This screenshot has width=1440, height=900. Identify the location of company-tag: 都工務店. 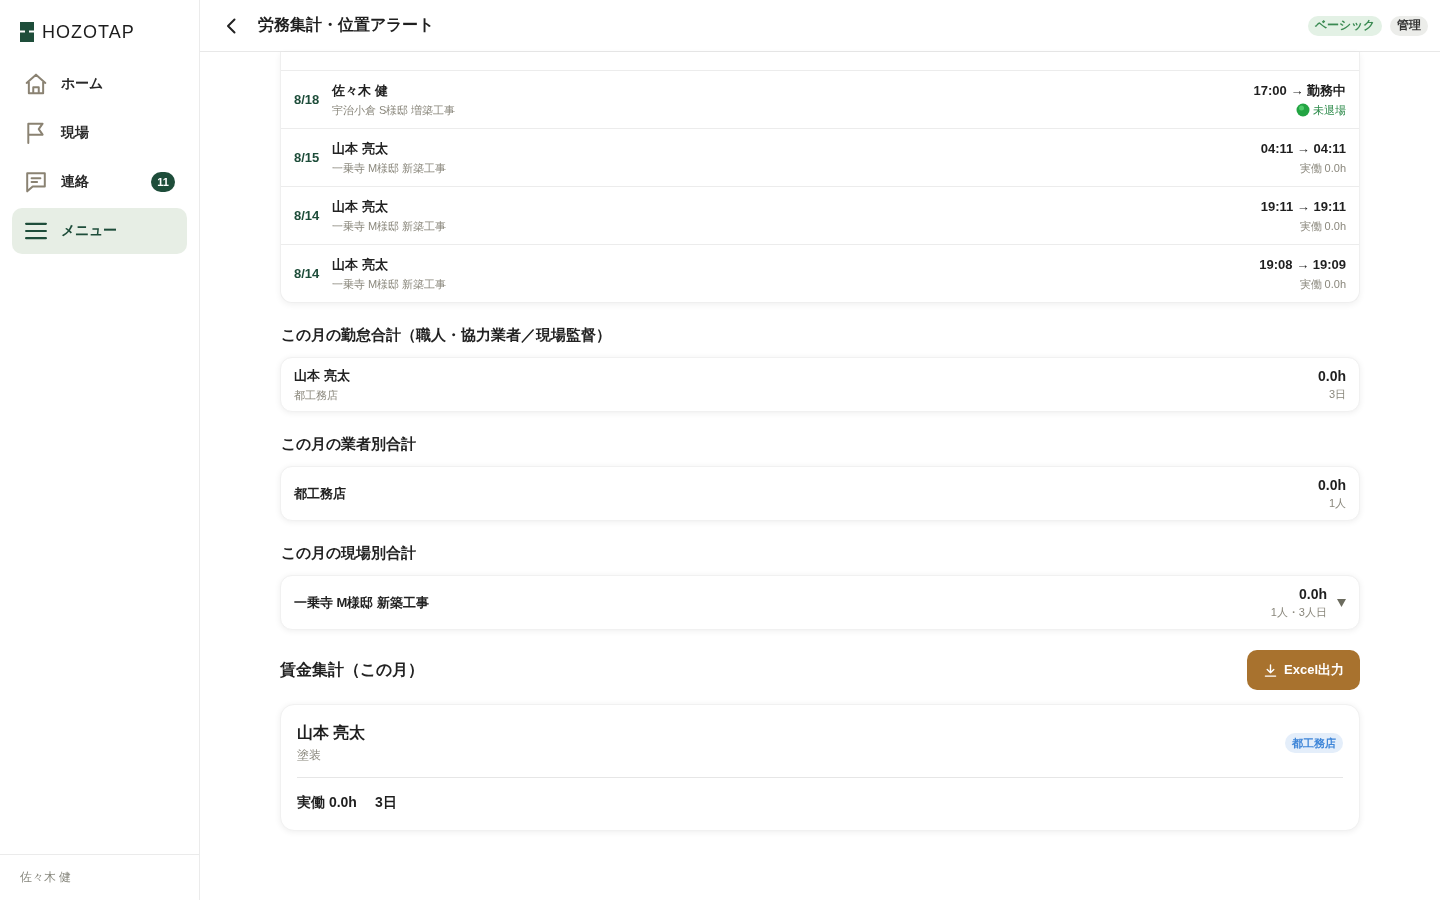
(1314, 743).